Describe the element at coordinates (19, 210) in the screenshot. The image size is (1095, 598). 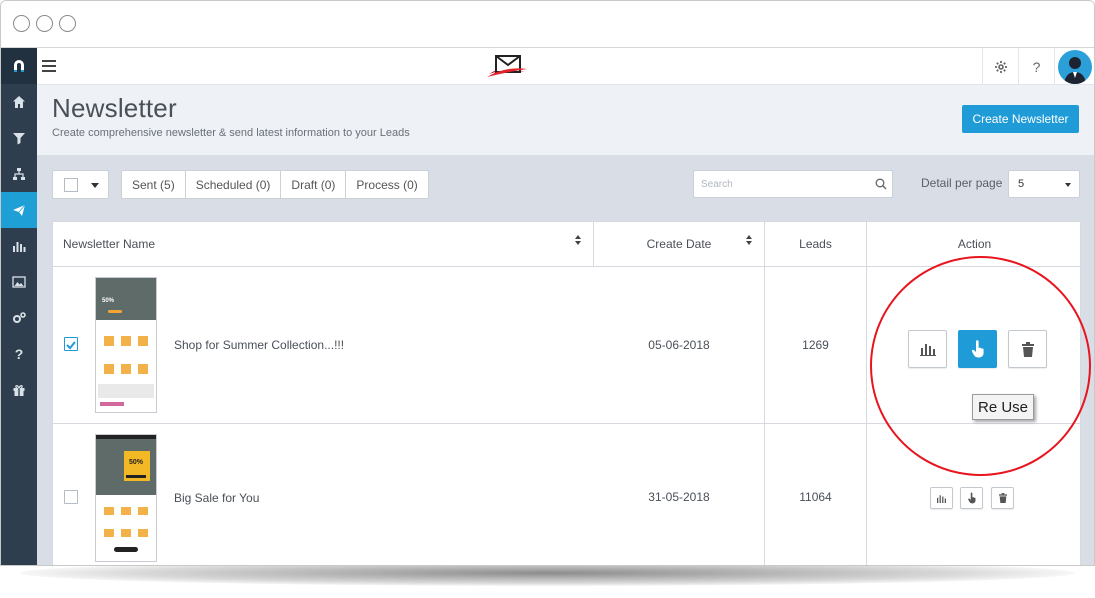
I see `paper-plane-icon` at that location.